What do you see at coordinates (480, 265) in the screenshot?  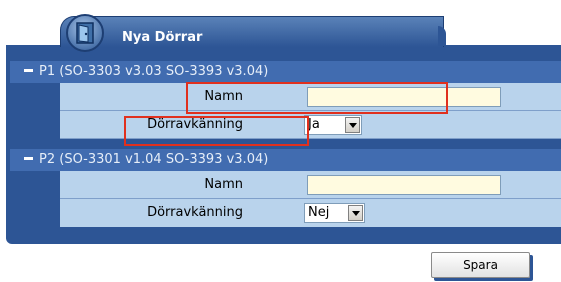 I see `save-button: Spara` at bounding box center [480, 265].